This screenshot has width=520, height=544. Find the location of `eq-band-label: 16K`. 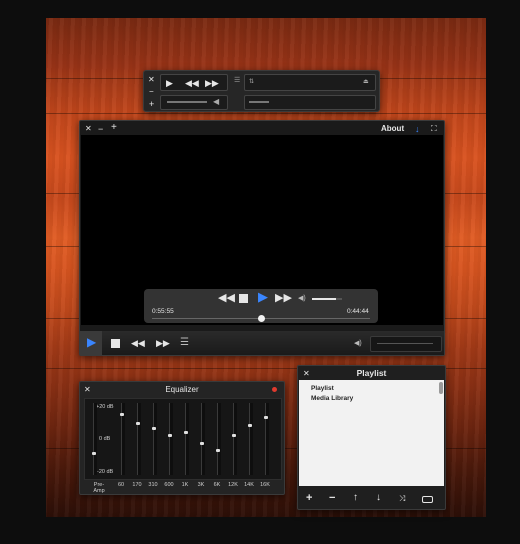

eq-band-label: 16K is located at coordinates (265, 485).